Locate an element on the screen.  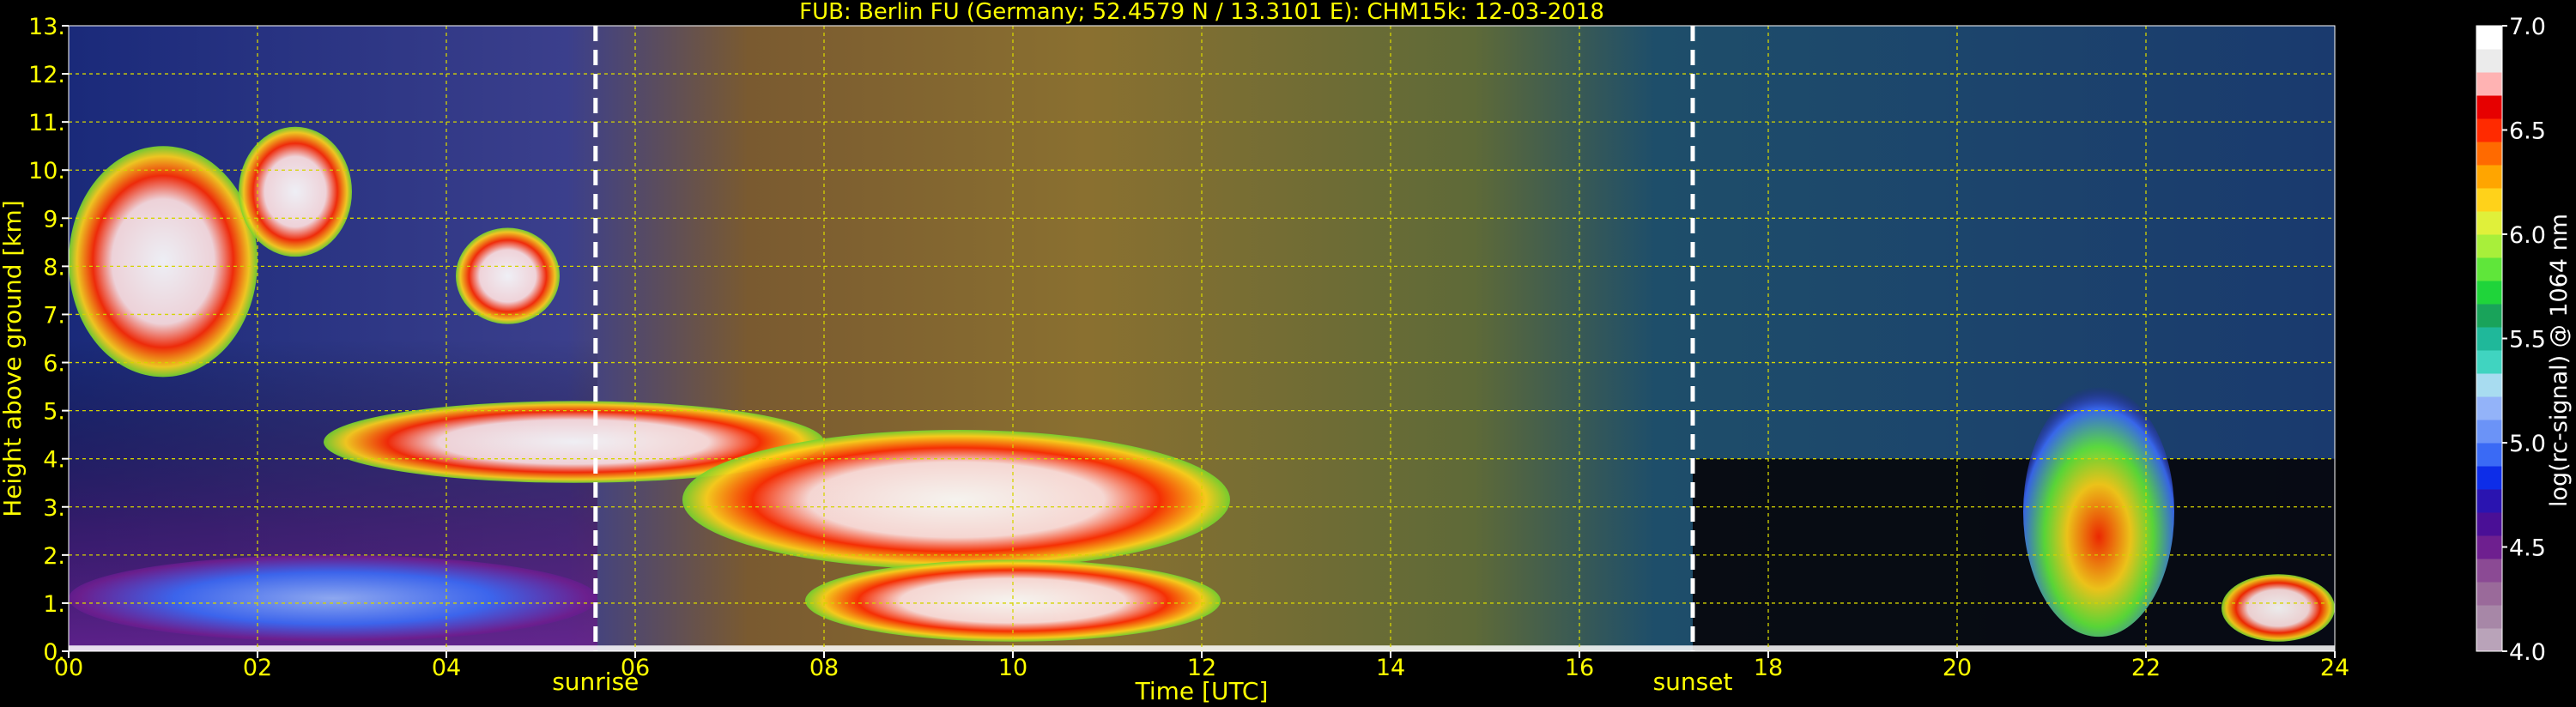
x-tick-label-7: 14 is located at coordinates (1390, 668).